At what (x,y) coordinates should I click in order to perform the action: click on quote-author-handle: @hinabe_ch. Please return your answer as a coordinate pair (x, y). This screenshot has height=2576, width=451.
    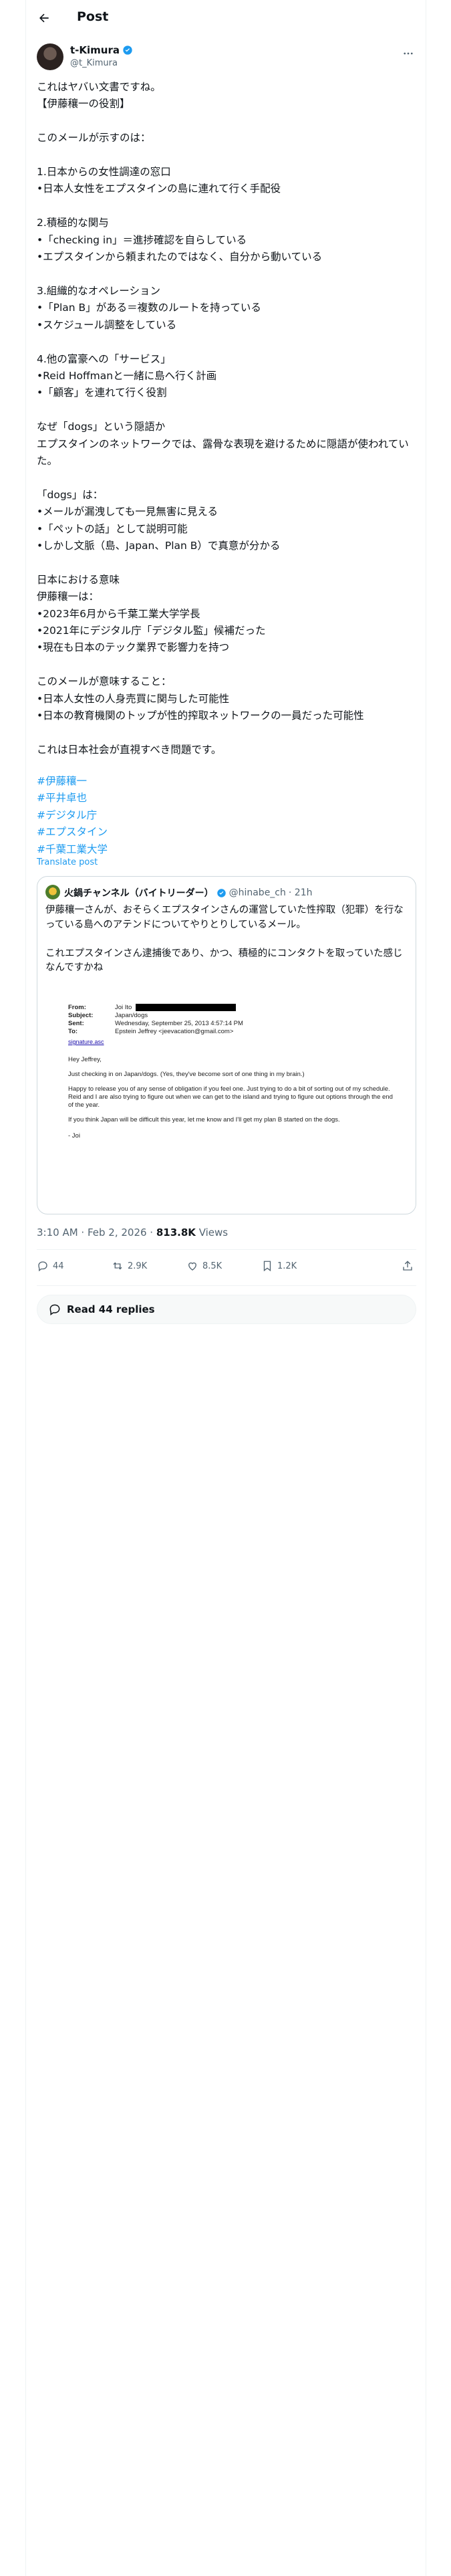
    Looking at the image, I should click on (257, 893).